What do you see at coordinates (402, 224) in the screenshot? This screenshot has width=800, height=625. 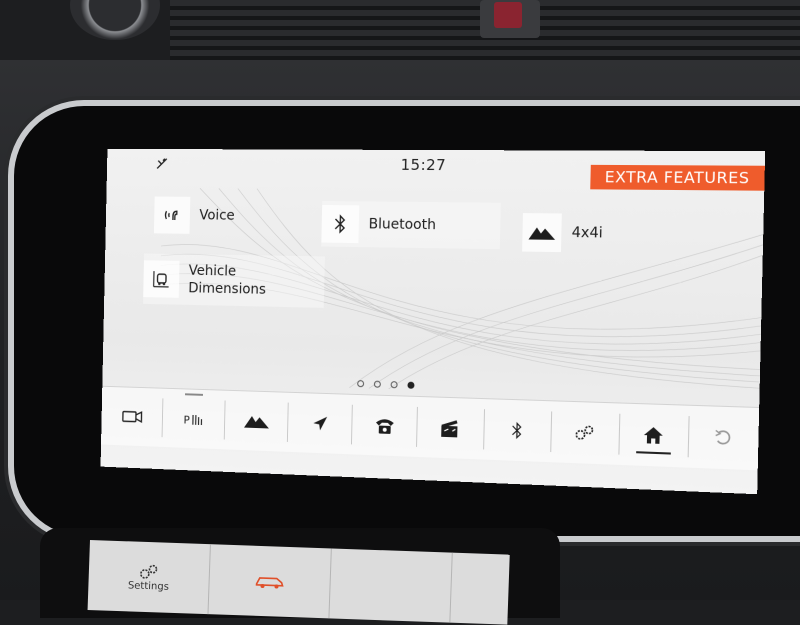 I see `bluetooth-label: Bluetooth` at bounding box center [402, 224].